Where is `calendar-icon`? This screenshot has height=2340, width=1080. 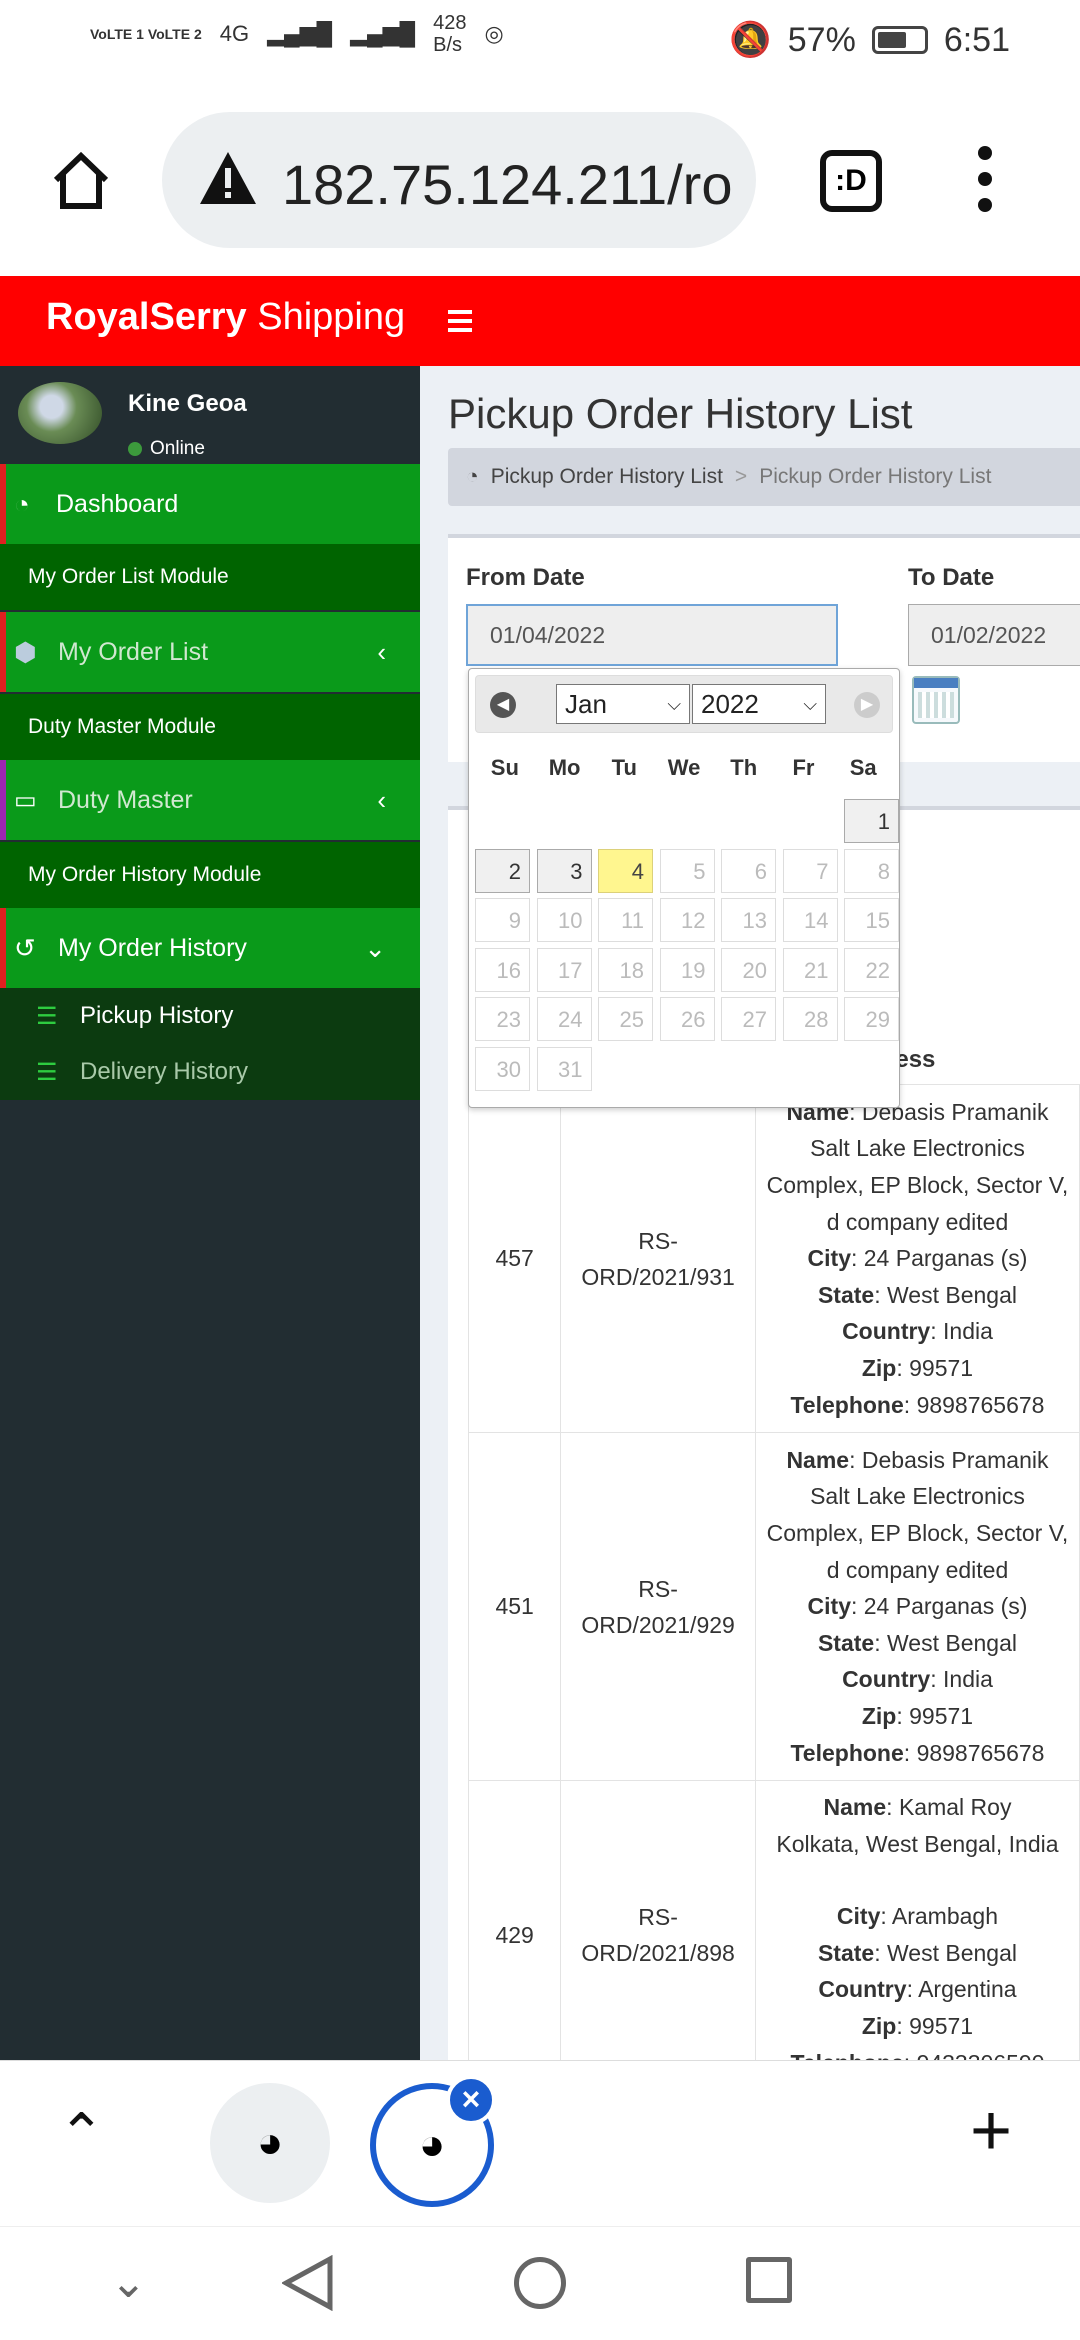
calendar-icon is located at coordinates (936, 700).